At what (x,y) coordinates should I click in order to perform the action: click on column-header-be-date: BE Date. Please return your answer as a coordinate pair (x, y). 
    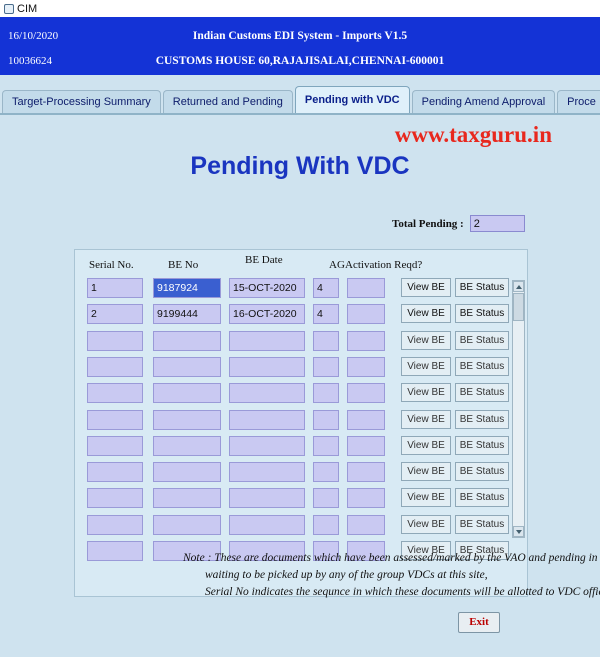
    Looking at the image, I should click on (264, 260).